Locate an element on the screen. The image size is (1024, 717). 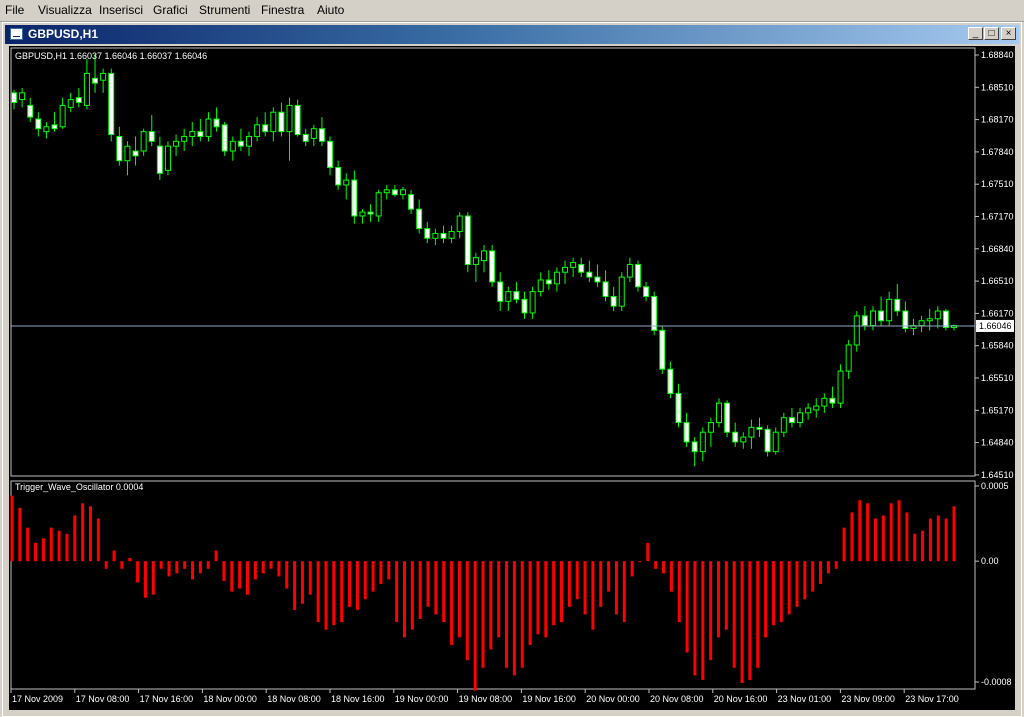
chart-window-icon is located at coordinates (16, 34).